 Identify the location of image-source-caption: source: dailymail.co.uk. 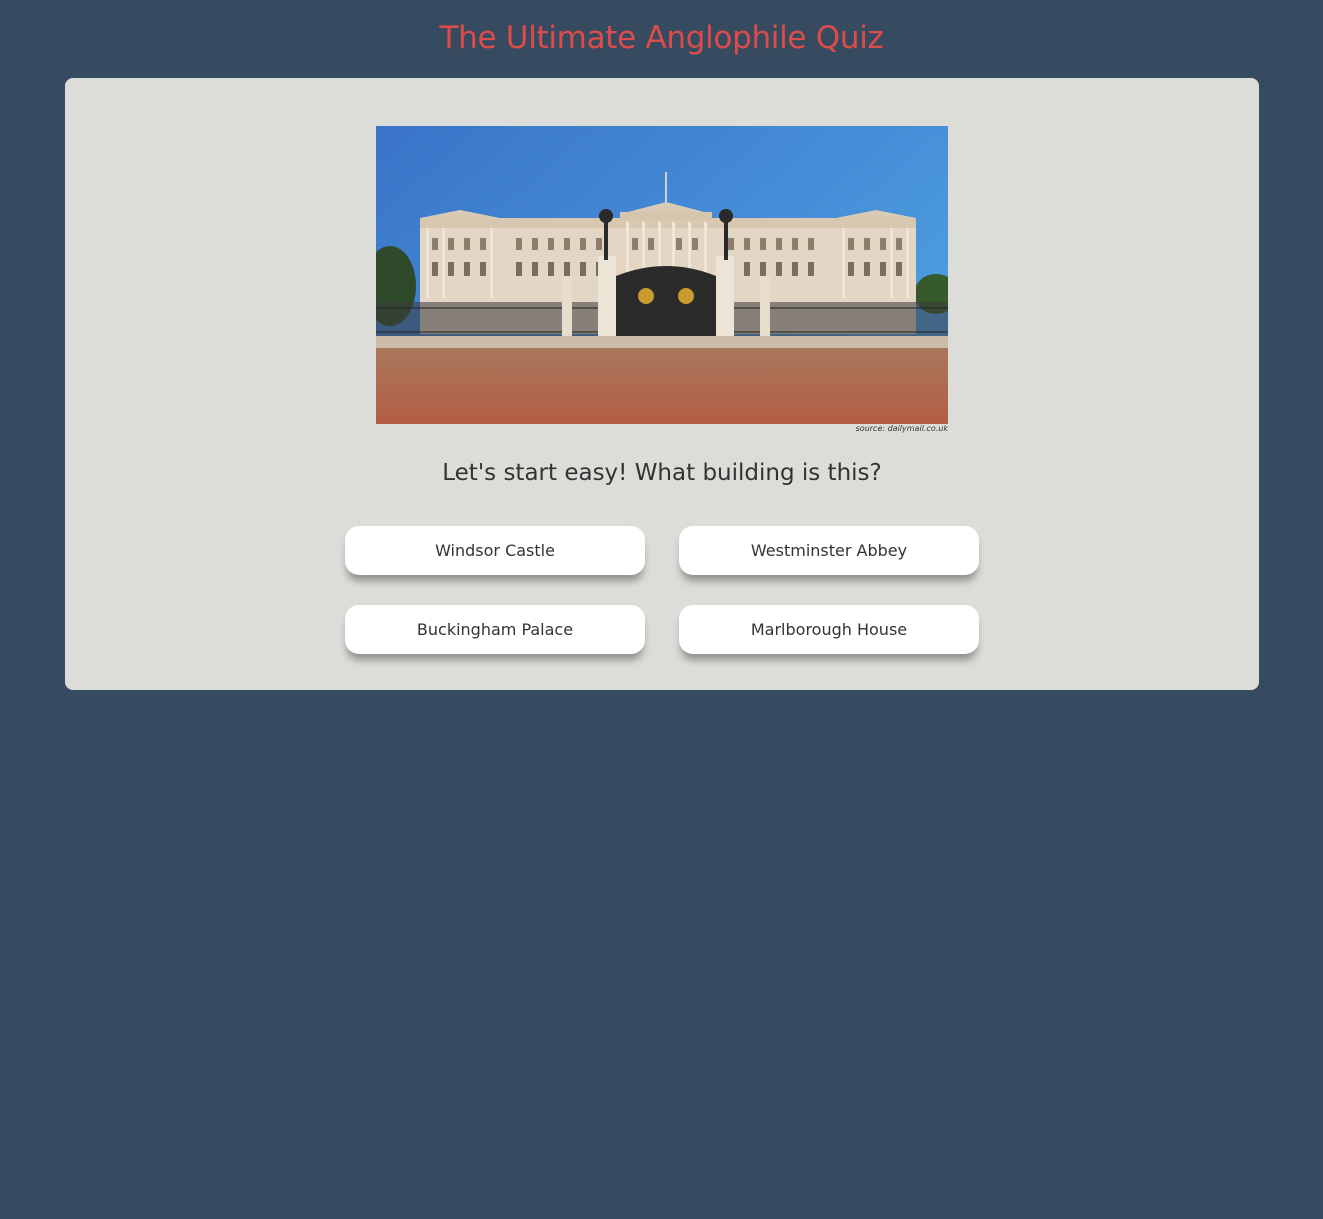
(901, 428).